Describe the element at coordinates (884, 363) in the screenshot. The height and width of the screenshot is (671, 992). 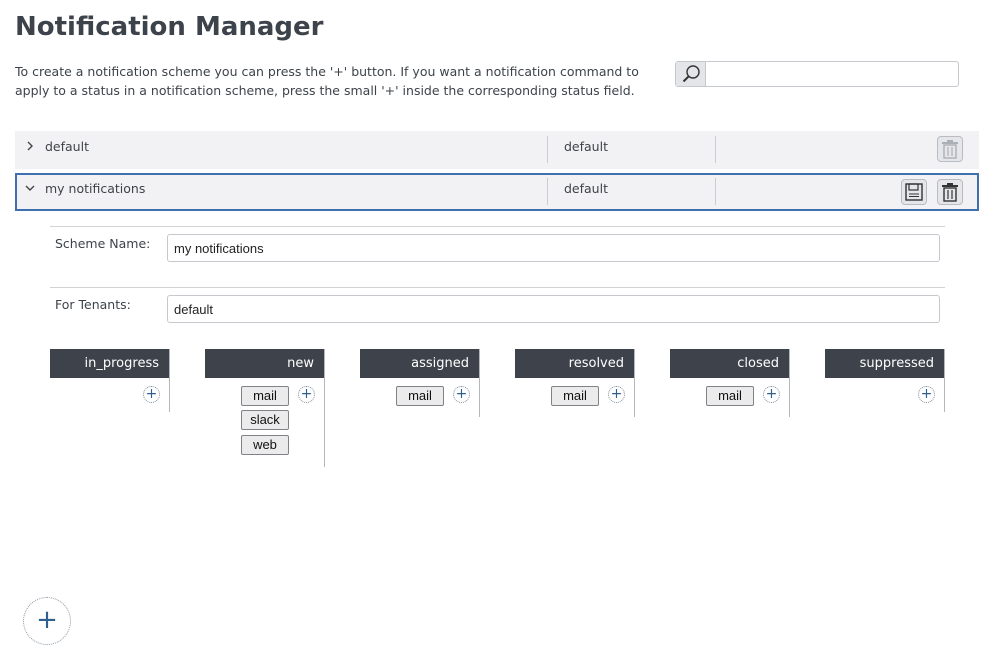
I see `status-header: suppressed` at that location.